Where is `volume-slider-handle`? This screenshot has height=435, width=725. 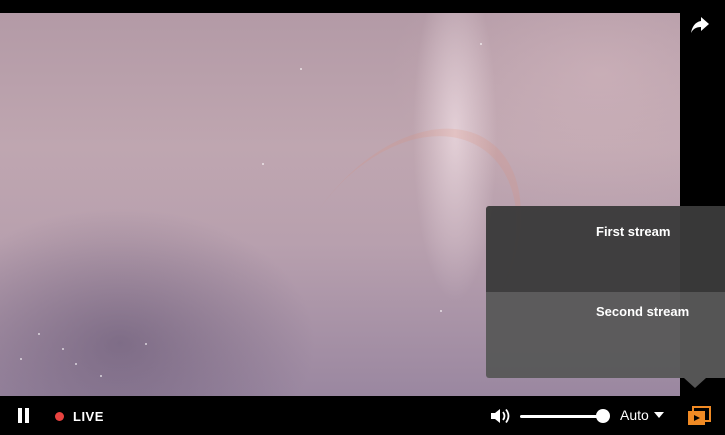 volume-slider-handle is located at coordinates (603, 416).